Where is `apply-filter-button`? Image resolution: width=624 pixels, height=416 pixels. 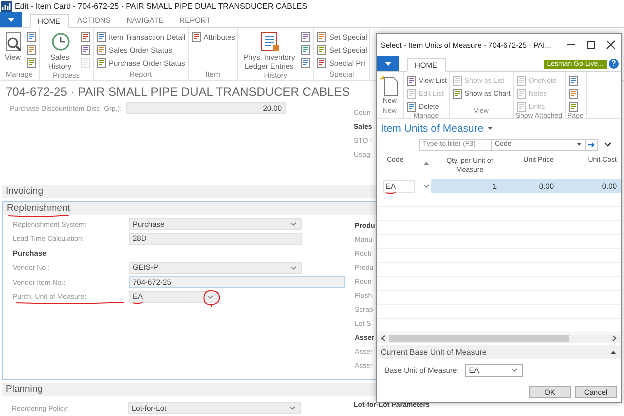
apply-filter-button is located at coordinates (592, 144).